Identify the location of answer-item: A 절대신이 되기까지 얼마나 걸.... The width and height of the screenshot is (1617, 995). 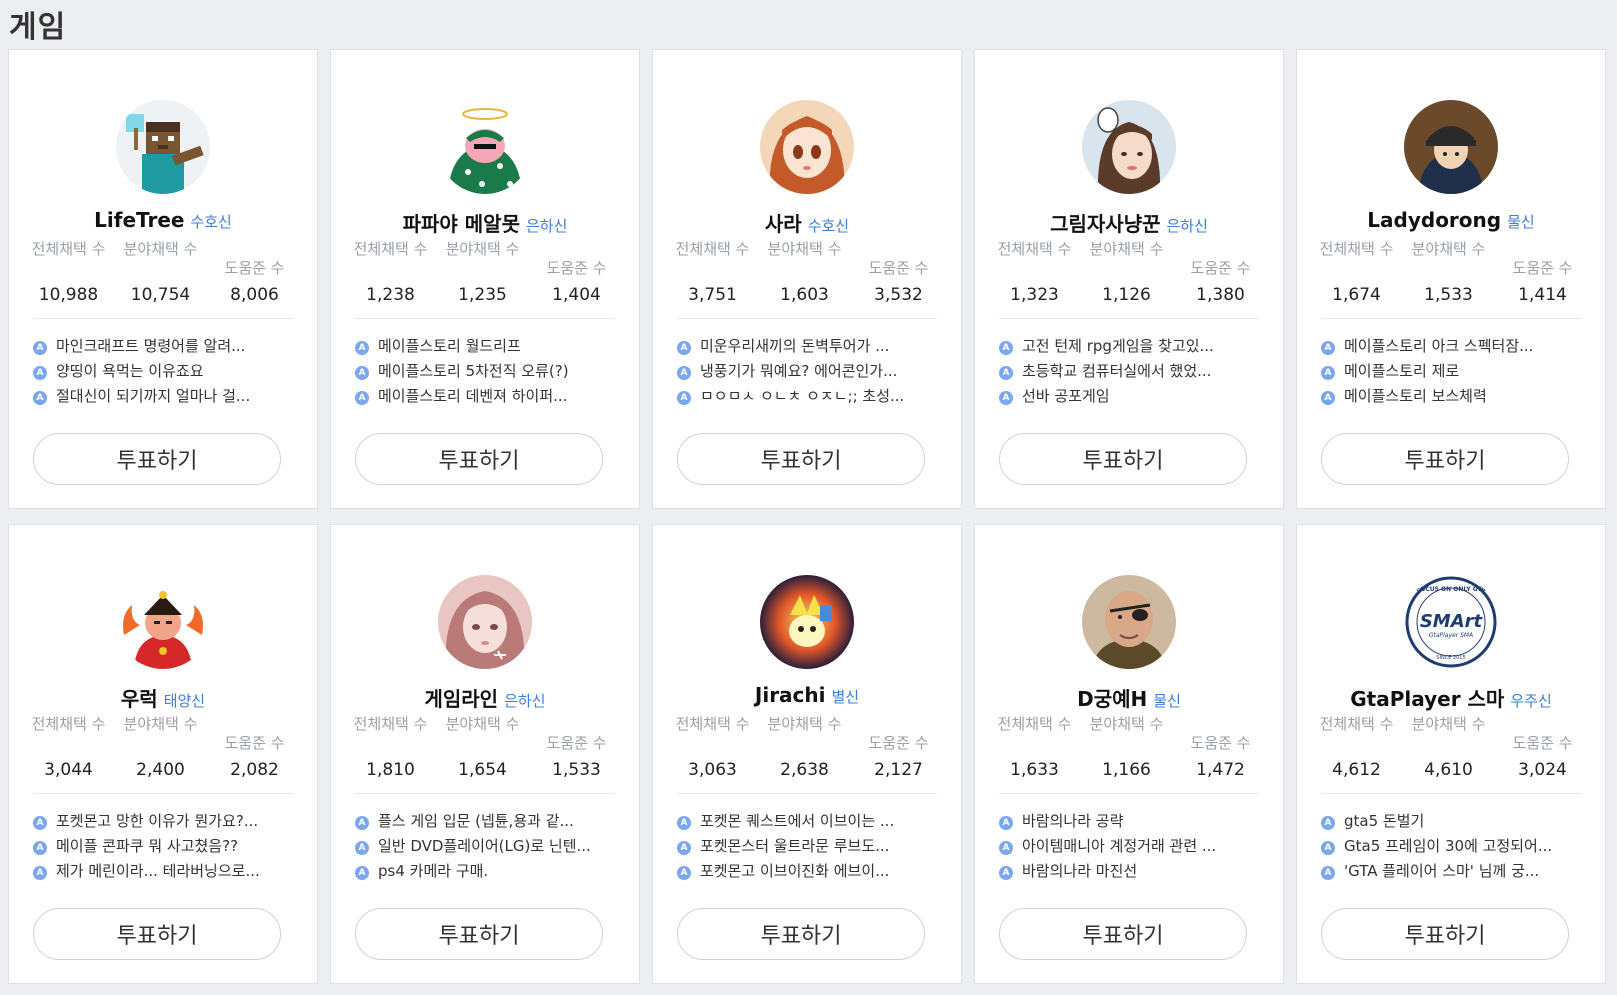
(165, 397).